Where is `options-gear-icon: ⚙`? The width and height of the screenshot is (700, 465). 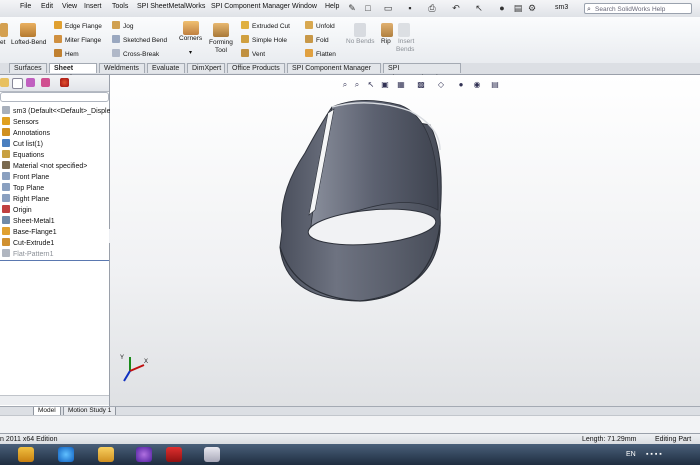
options-gear-icon: ⚙ is located at coordinates (532, 8).